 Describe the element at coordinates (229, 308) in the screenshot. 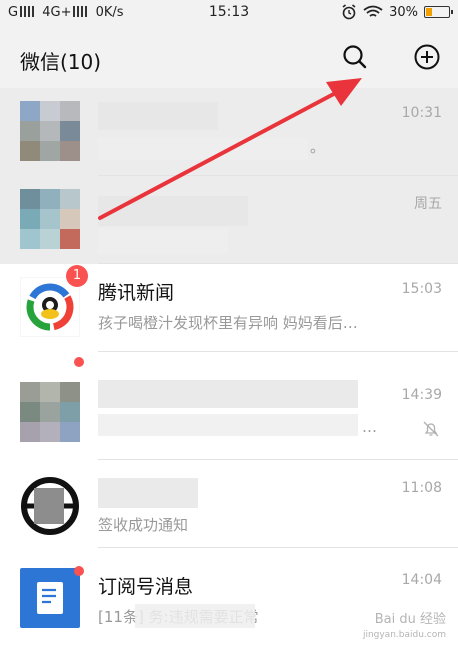

I see `chat-row-tencent-news: 1 腾讯新闻 孩子喝橙汁发现杯里有异响 妈妈看后… 15:03` at that location.